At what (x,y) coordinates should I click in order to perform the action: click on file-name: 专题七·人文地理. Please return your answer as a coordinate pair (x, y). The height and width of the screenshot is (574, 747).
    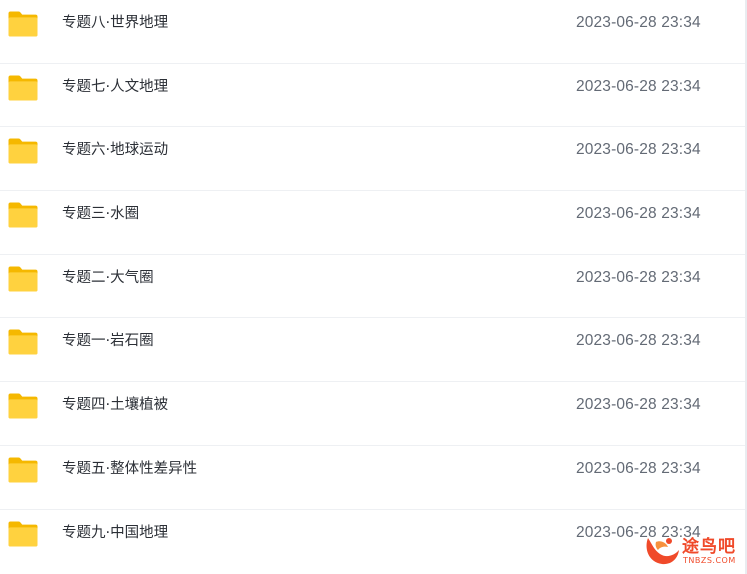
    Looking at the image, I should click on (115, 87).